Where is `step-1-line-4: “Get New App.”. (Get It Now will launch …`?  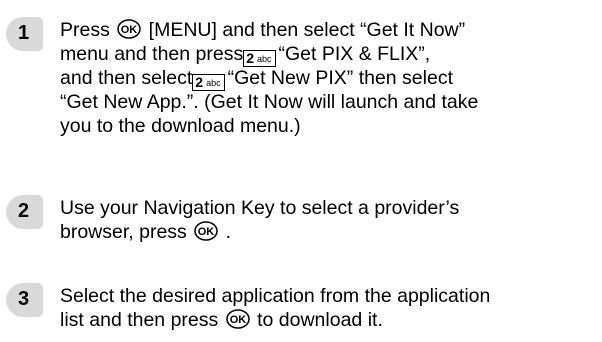 step-1-line-4: “Get New App.”. (Get It Now will launch … is located at coordinates (269, 102).